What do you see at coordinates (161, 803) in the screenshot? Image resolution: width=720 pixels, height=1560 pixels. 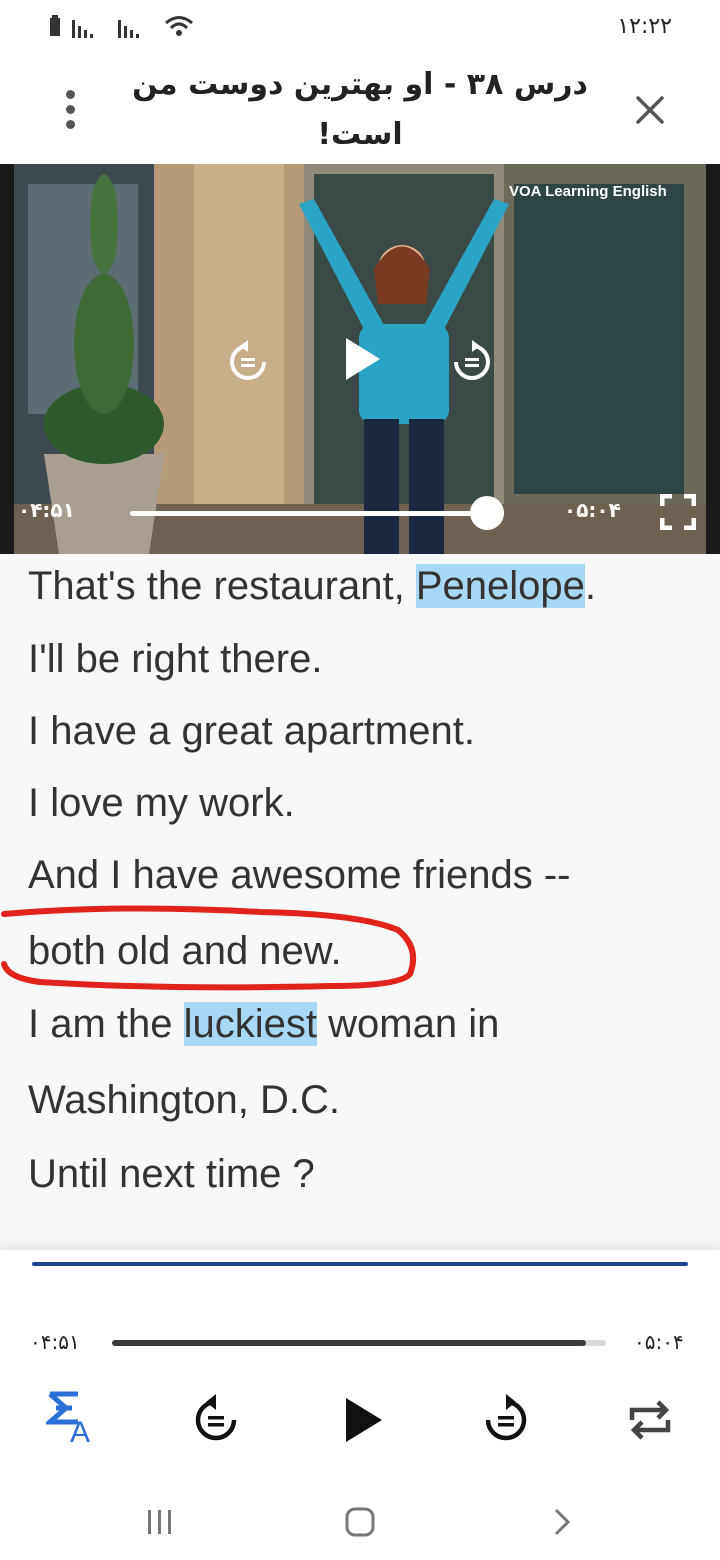 I see `transcript-line: I love my work.` at bounding box center [161, 803].